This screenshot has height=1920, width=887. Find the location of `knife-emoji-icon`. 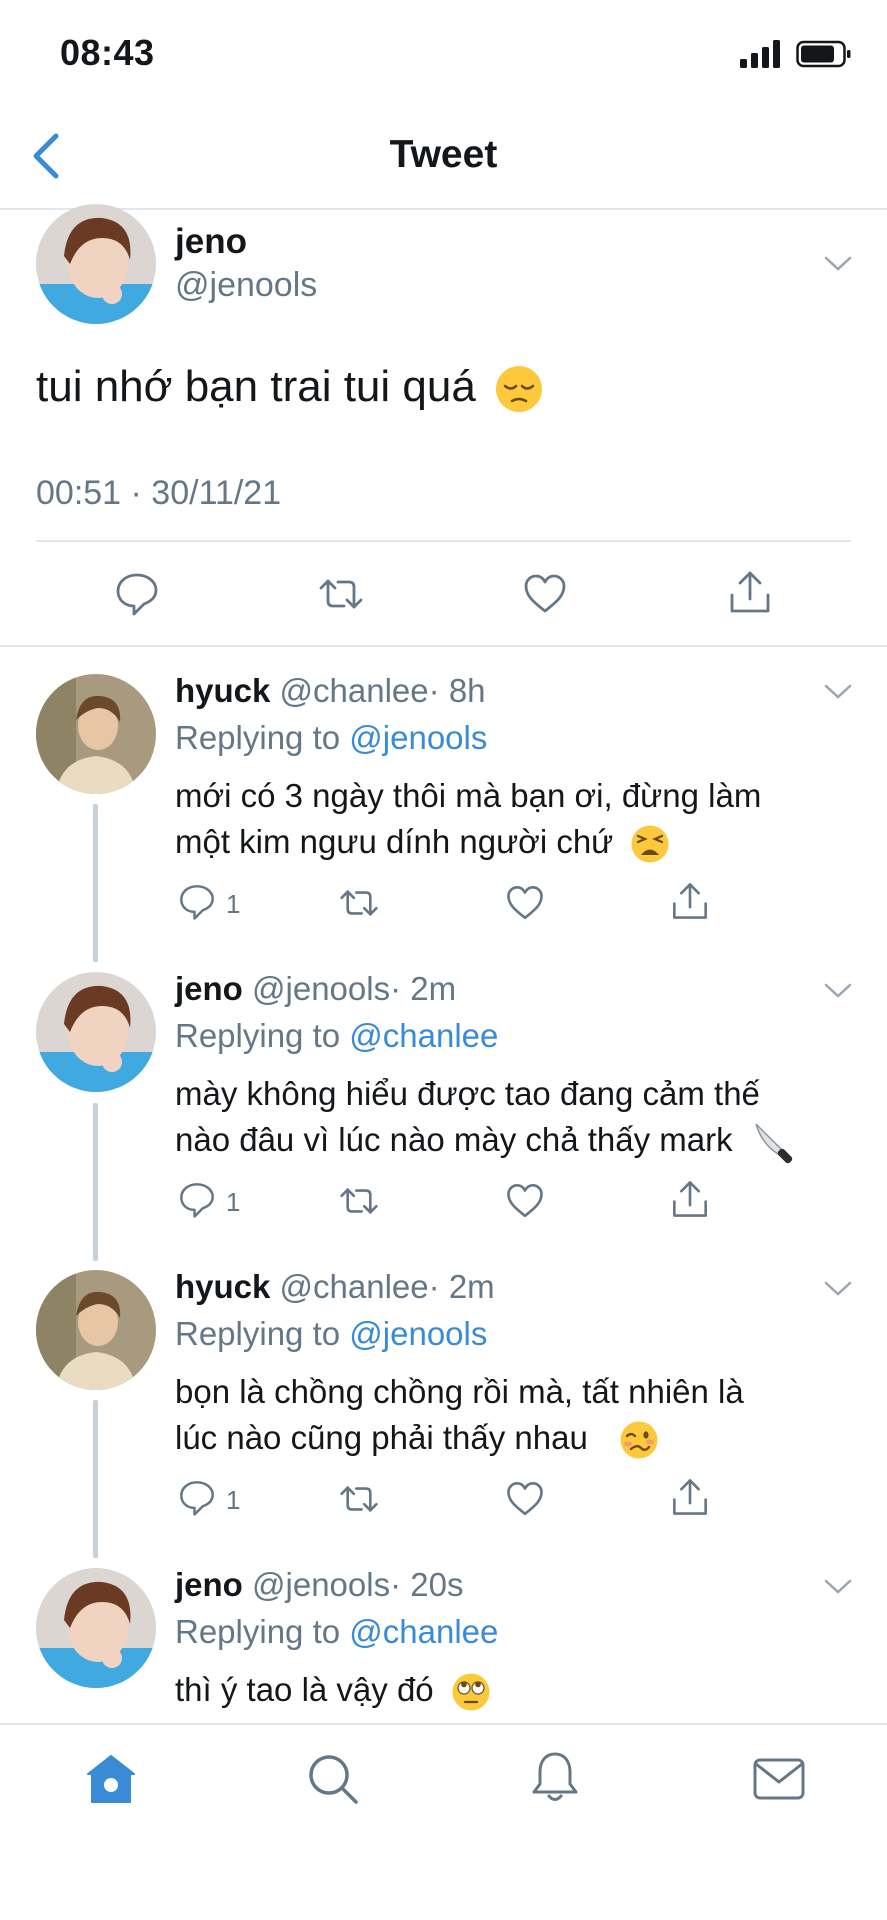

knife-emoji-icon is located at coordinates (774, 1143).